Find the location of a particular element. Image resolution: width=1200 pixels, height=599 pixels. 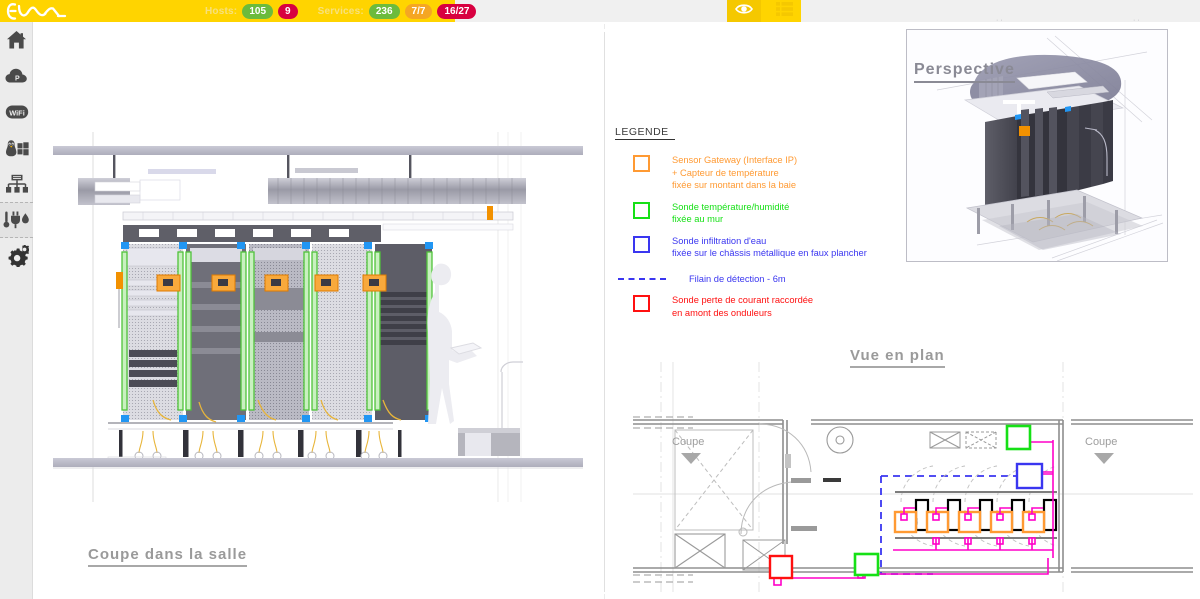

network-icon is located at coordinates (16, 184).